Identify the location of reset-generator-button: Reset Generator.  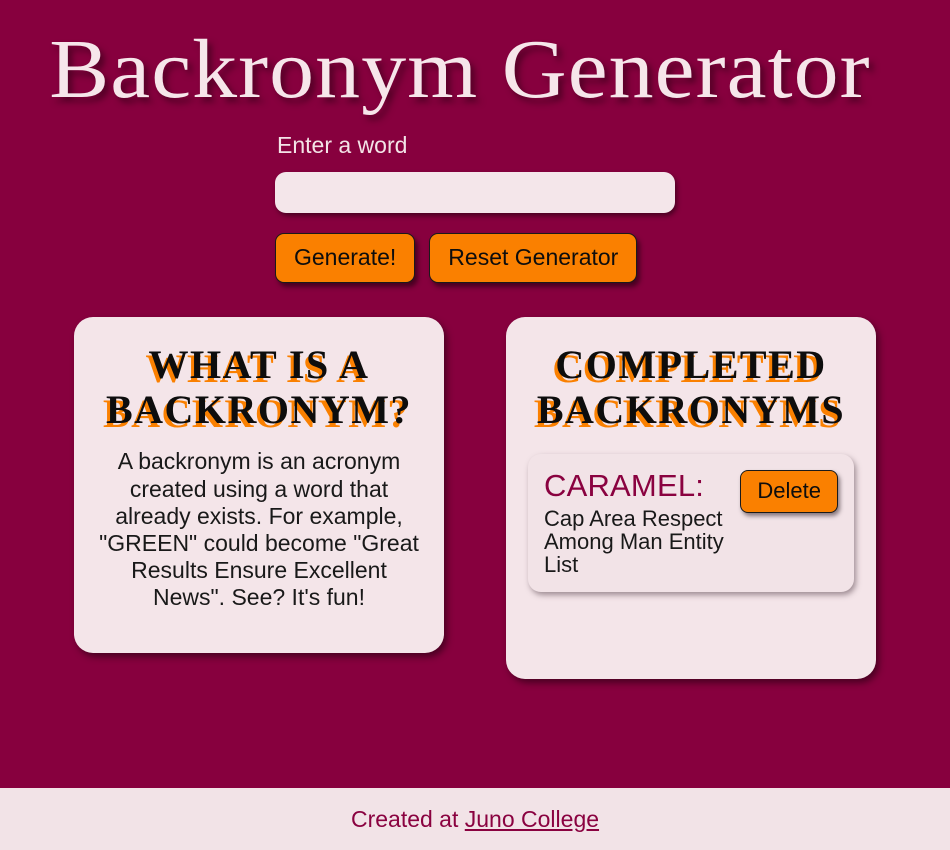
(533, 257).